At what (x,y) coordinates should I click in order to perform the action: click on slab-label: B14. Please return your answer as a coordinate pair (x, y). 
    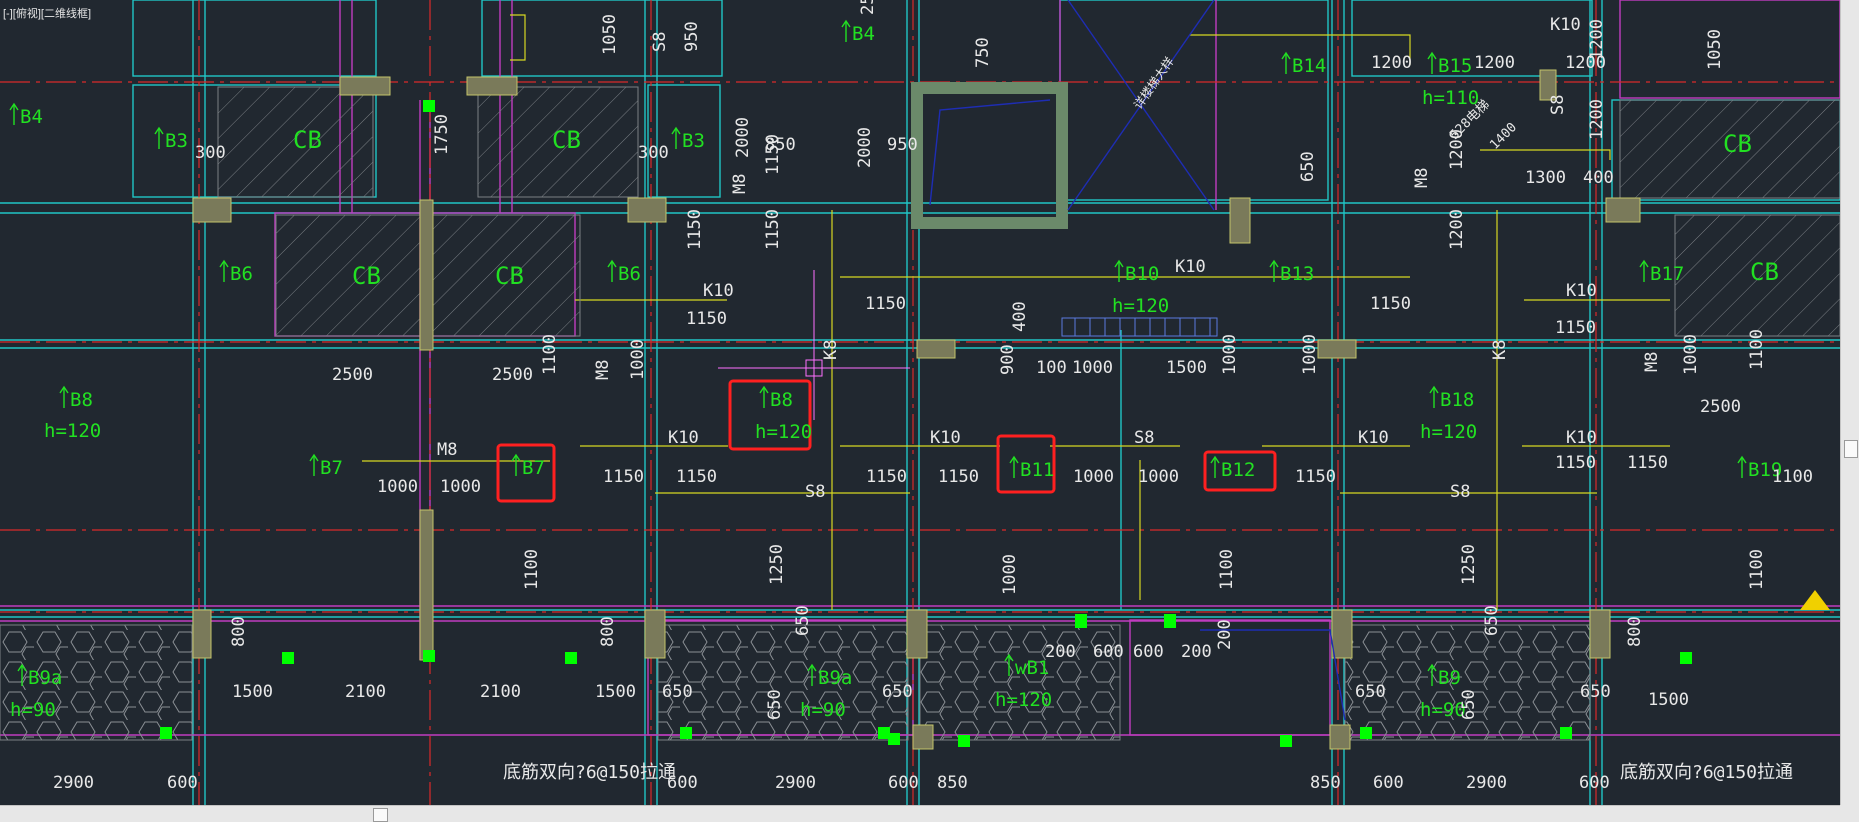
    Looking at the image, I should click on (1303, 64).